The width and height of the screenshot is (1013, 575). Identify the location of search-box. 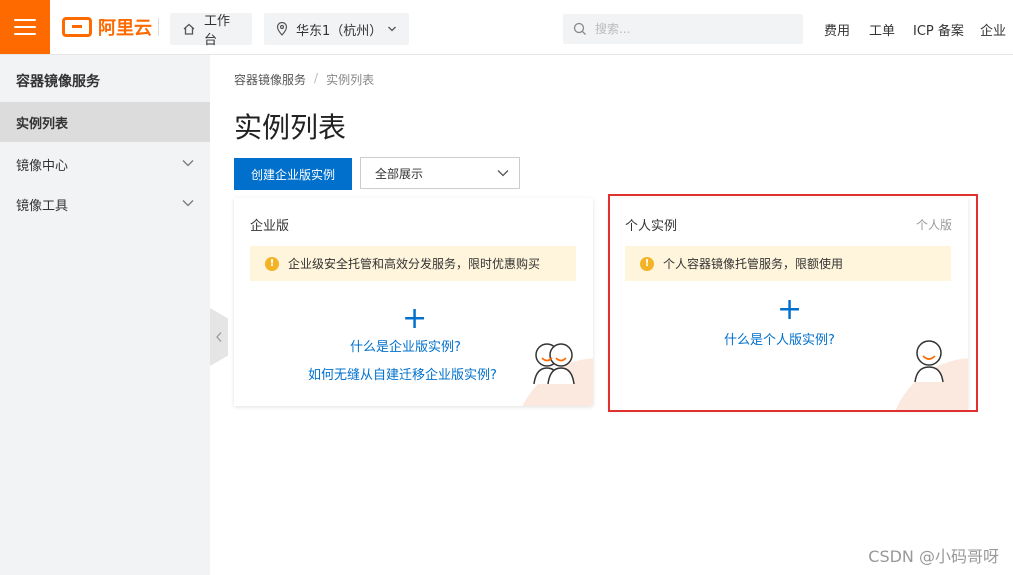
(683, 29).